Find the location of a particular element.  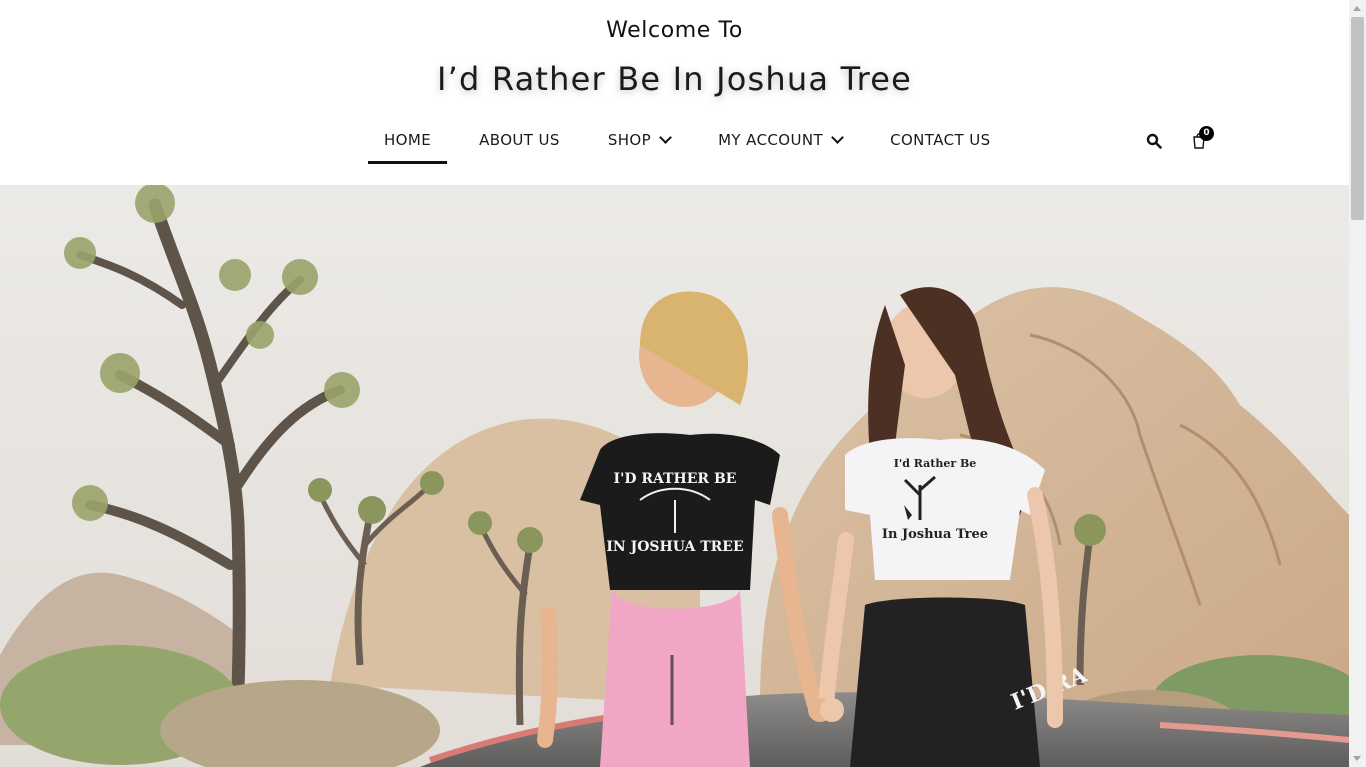

nav-item-about-us-label: ABOUT US is located at coordinates (519, 140).